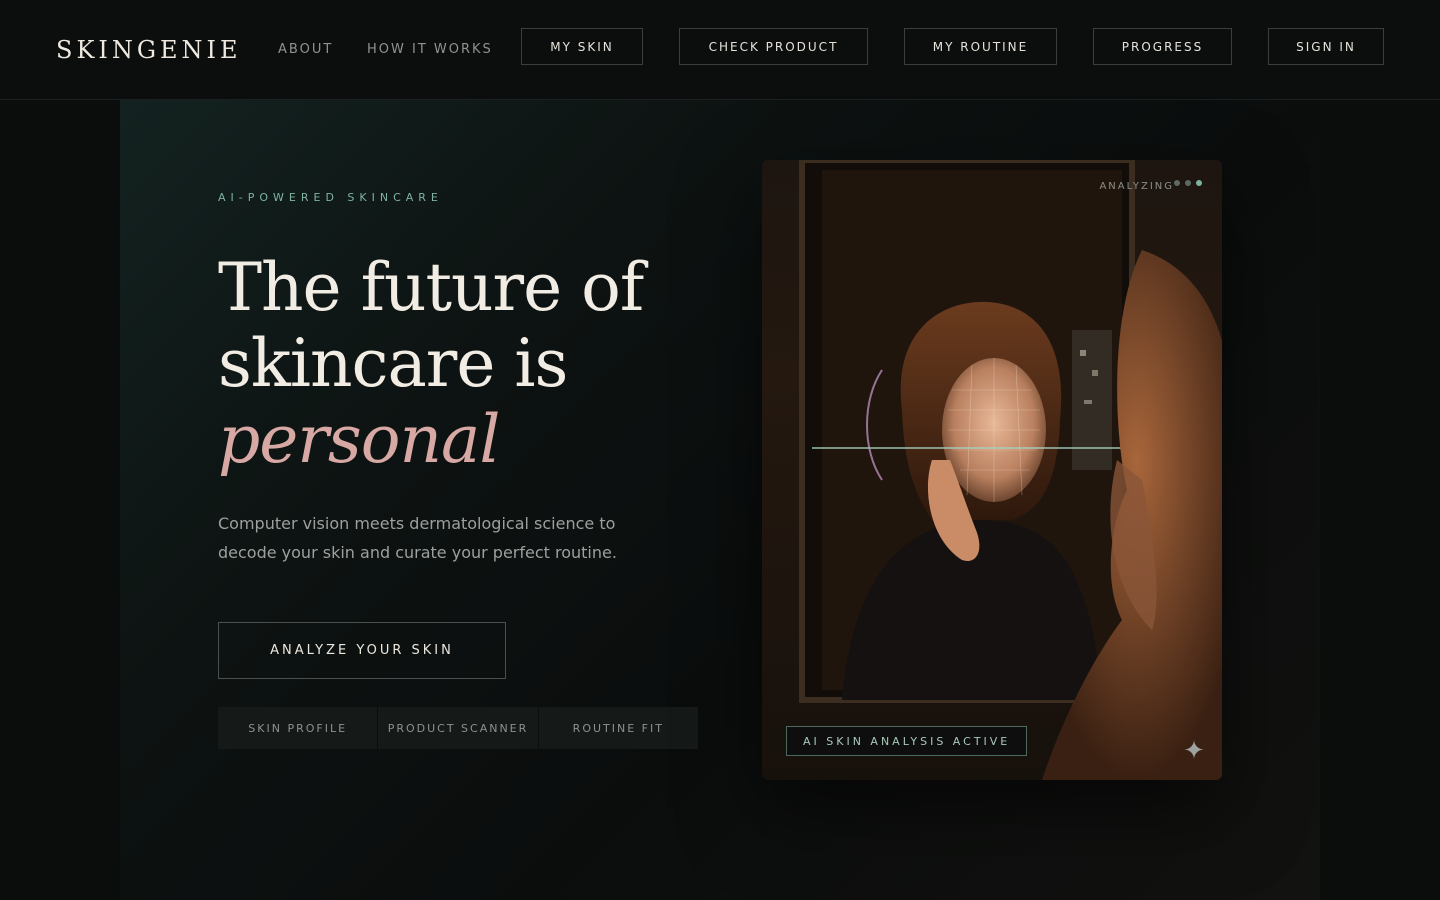  I want to click on nav-link-about: ABOUT, so click(305, 49).